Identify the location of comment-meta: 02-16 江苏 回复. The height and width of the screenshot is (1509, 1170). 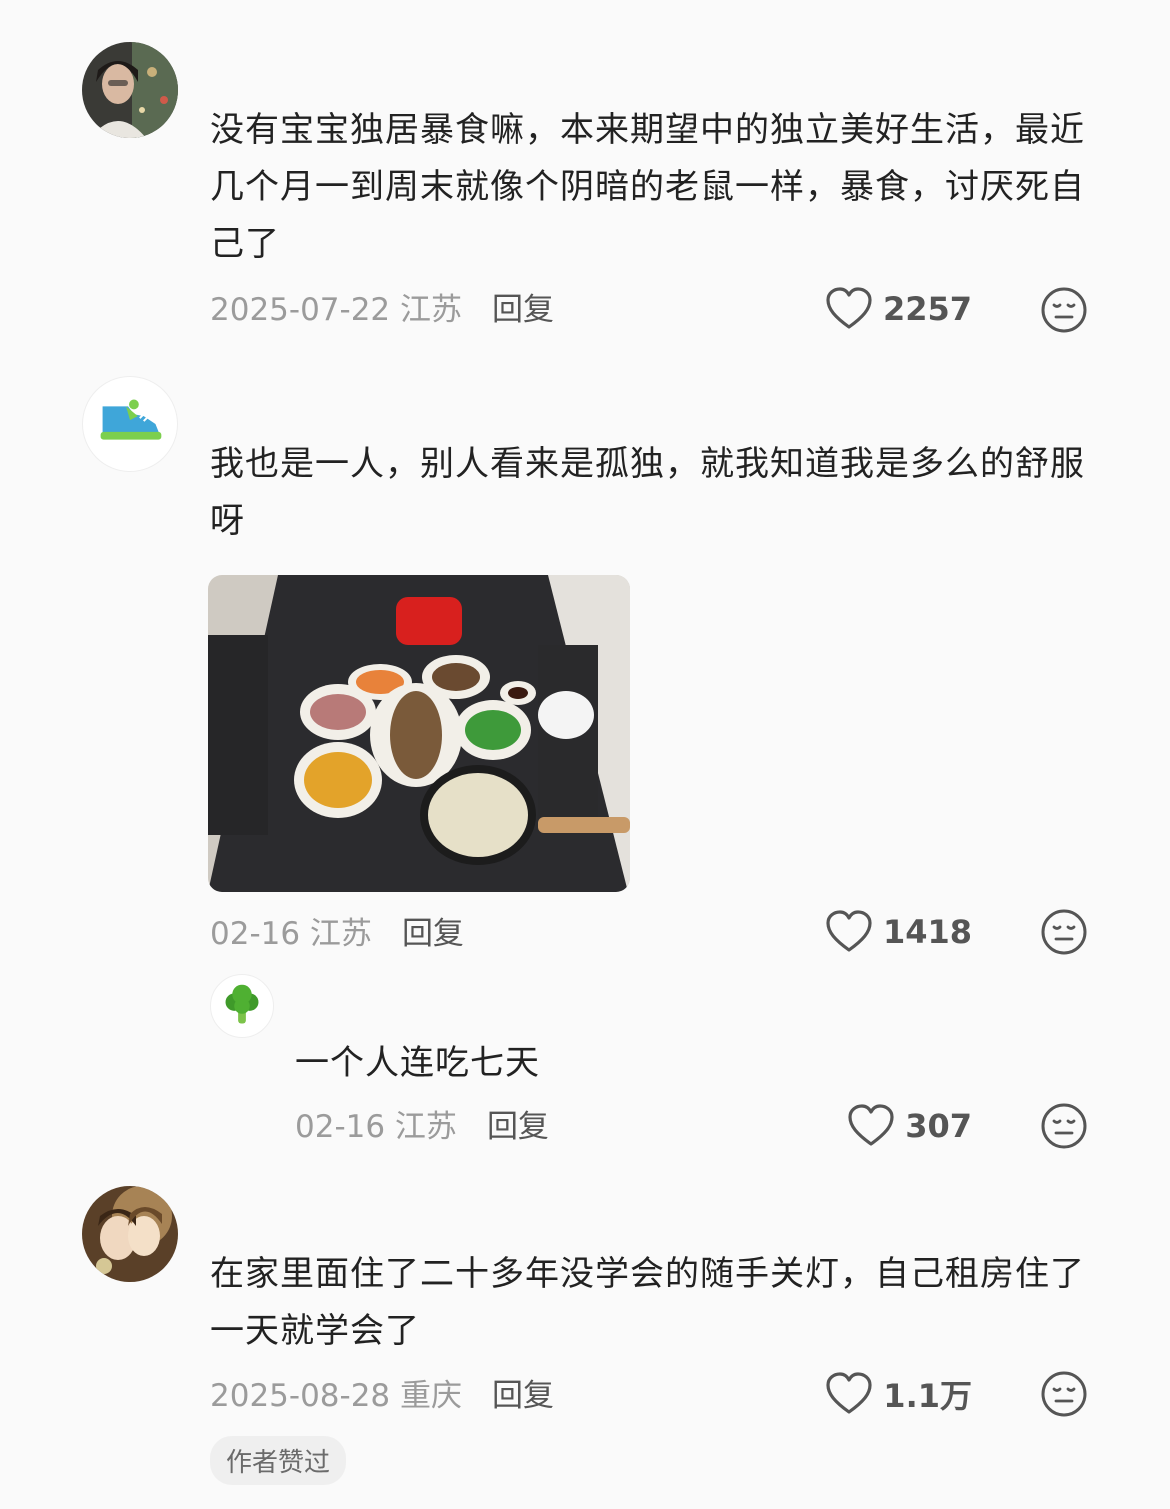
(337, 930).